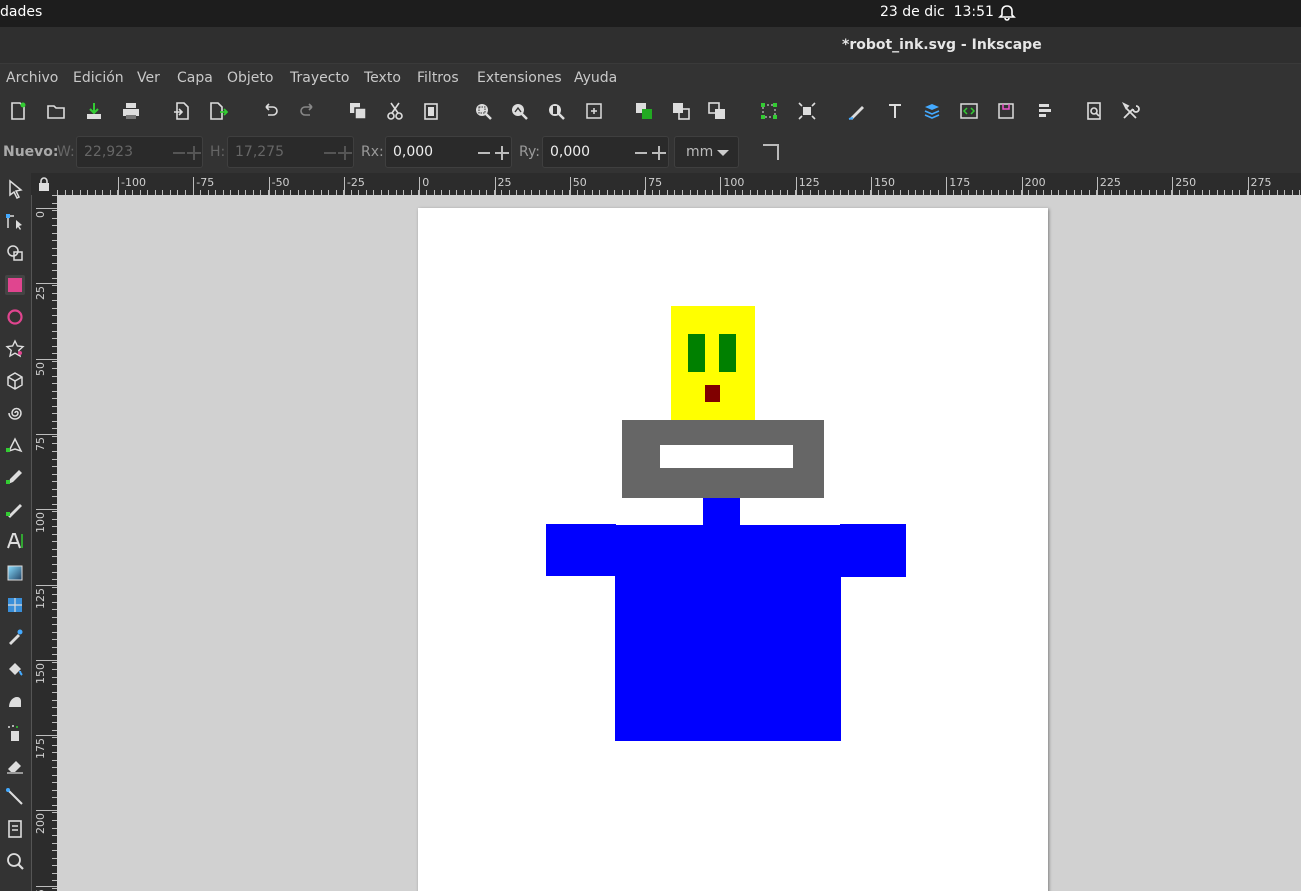 This screenshot has height=891, width=1301. What do you see at coordinates (139, 152) in the screenshot?
I see `width-spinbox: 22,923` at bounding box center [139, 152].